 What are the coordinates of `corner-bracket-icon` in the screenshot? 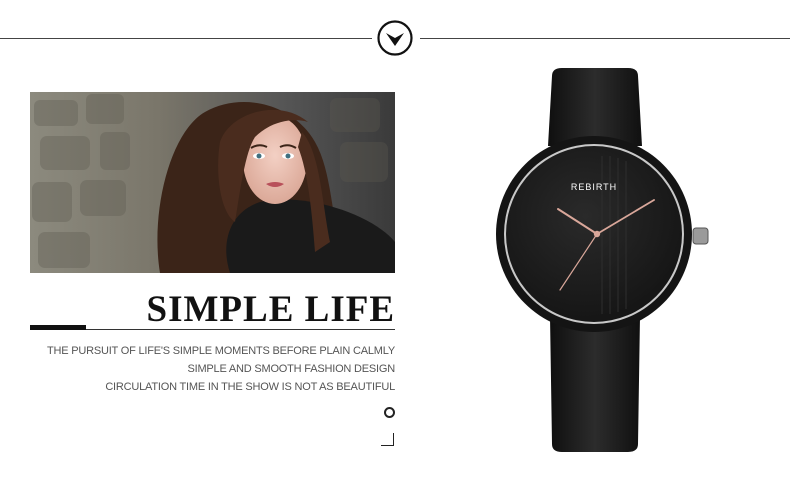 It's located at (387, 439).